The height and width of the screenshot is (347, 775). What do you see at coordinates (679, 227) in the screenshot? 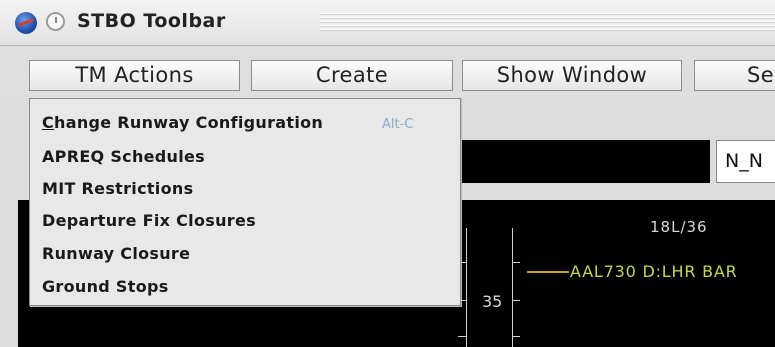
I see `runway-label: 18L/36` at bounding box center [679, 227].